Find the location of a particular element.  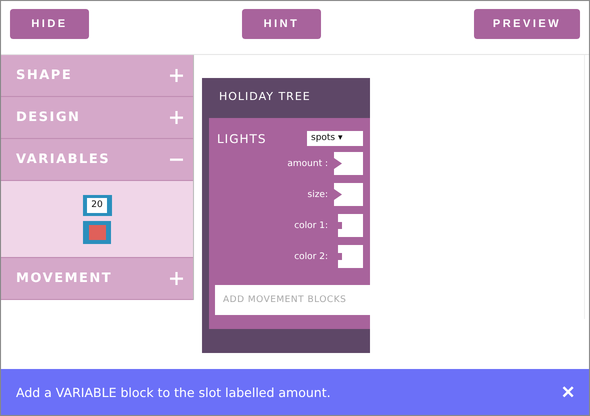

slot-label: color 2: is located at coordinates (311, 257).